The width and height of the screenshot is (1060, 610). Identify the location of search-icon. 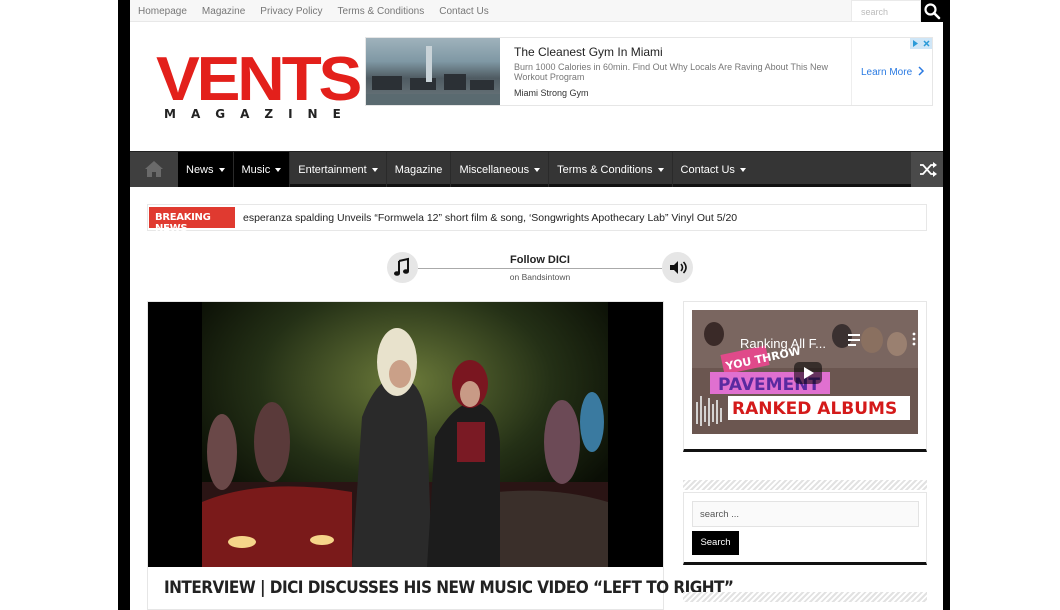
(932, 11).